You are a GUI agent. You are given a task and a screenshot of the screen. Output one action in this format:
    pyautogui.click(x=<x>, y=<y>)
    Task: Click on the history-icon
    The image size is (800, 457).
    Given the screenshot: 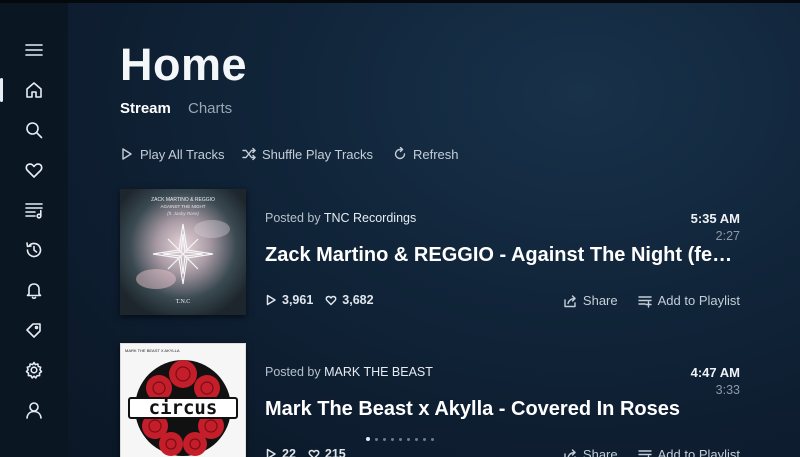 What is the action you would take?
    pyautogui.click(x=34, y=250)
    